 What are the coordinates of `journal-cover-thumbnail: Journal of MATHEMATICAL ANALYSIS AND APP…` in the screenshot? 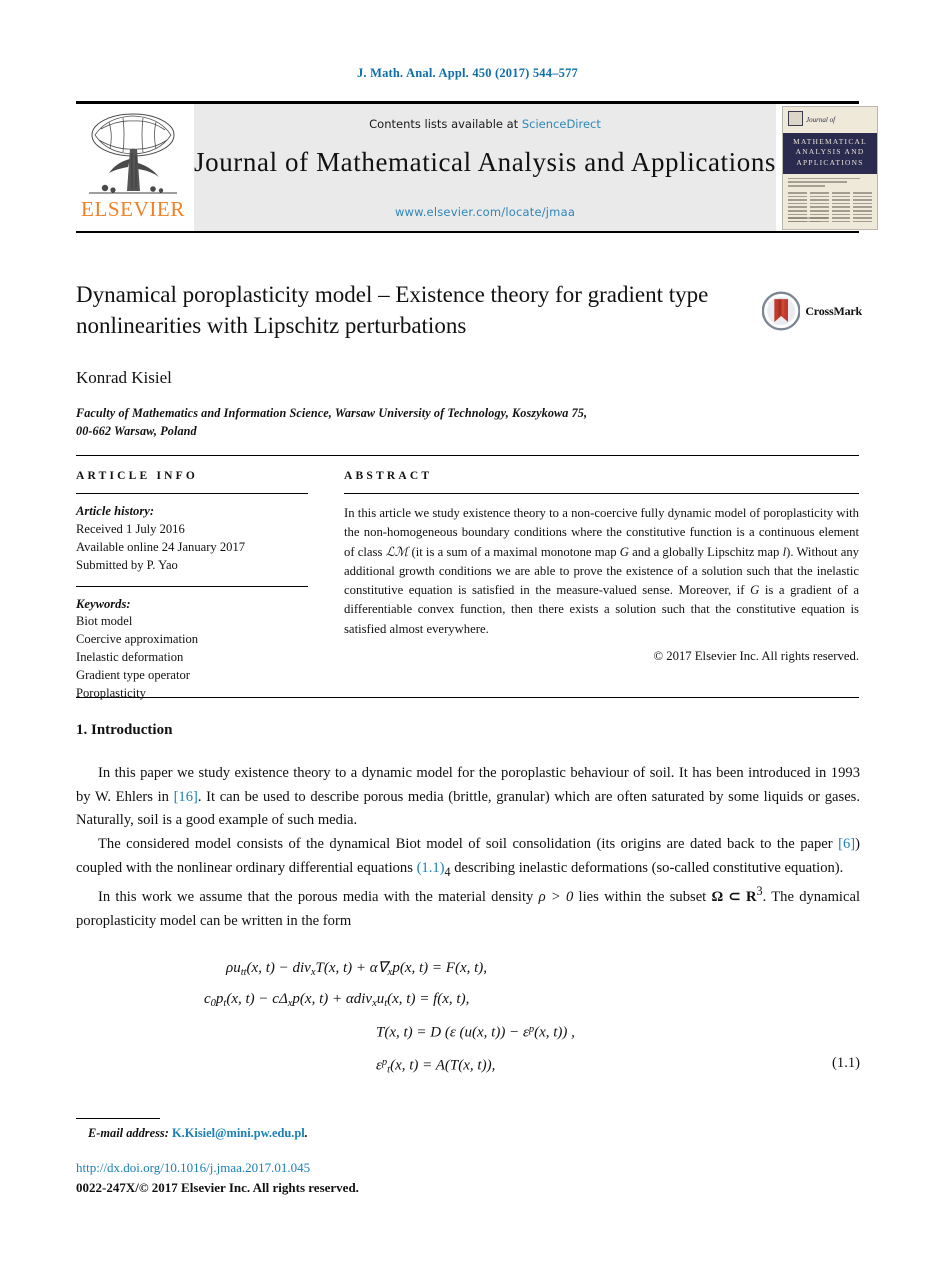 It's located at (830, 167).